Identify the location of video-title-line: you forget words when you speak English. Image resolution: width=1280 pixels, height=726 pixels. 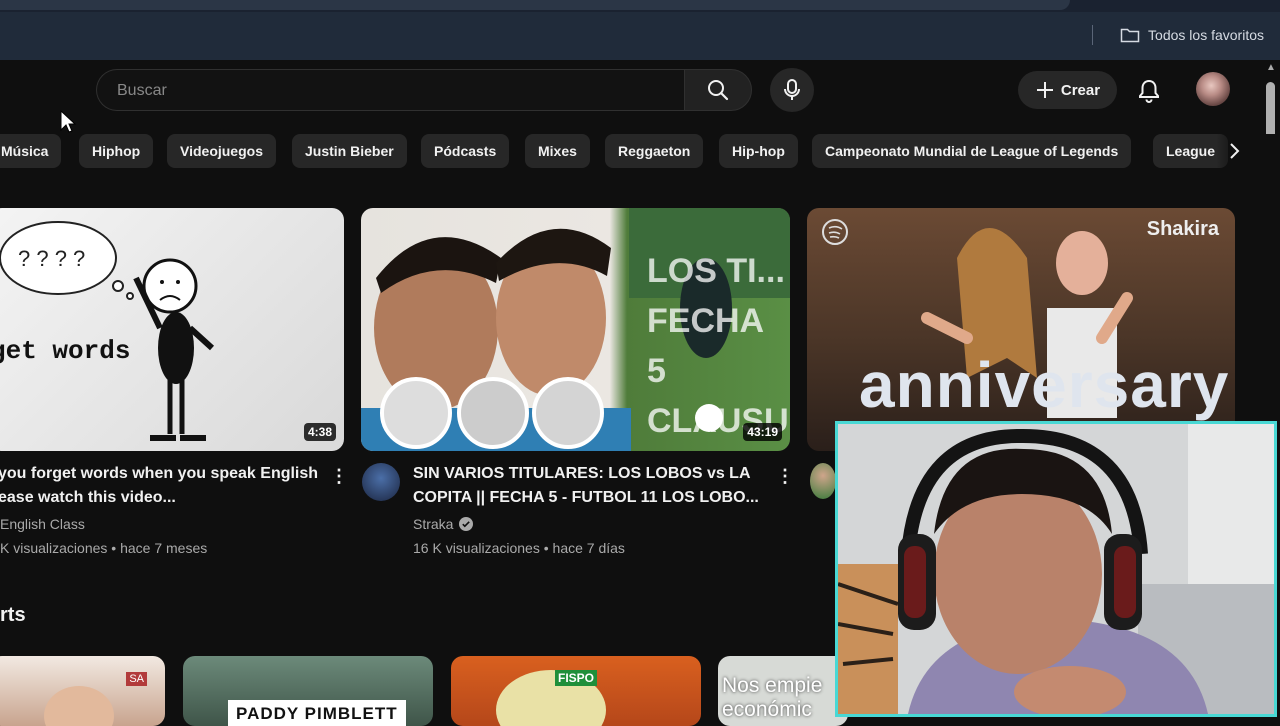
(159, 473).